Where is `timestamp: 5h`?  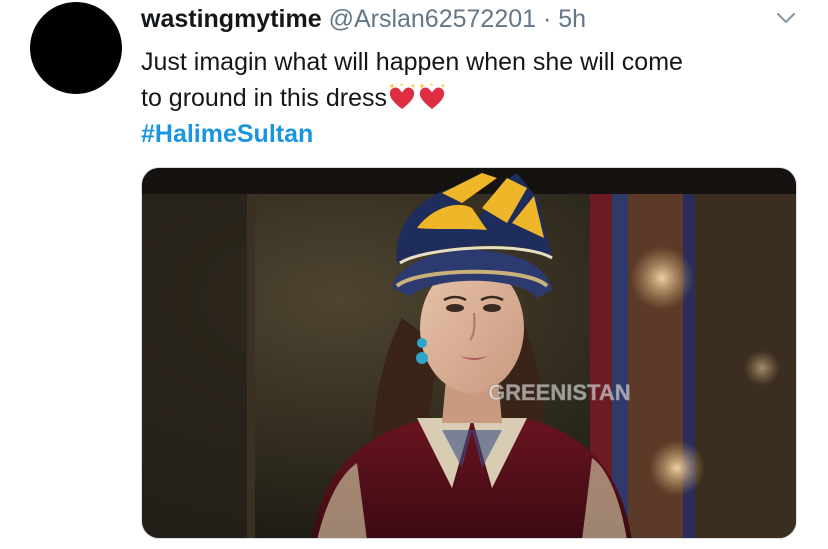 timestamp: 5h is located at coordinates (572, 19).